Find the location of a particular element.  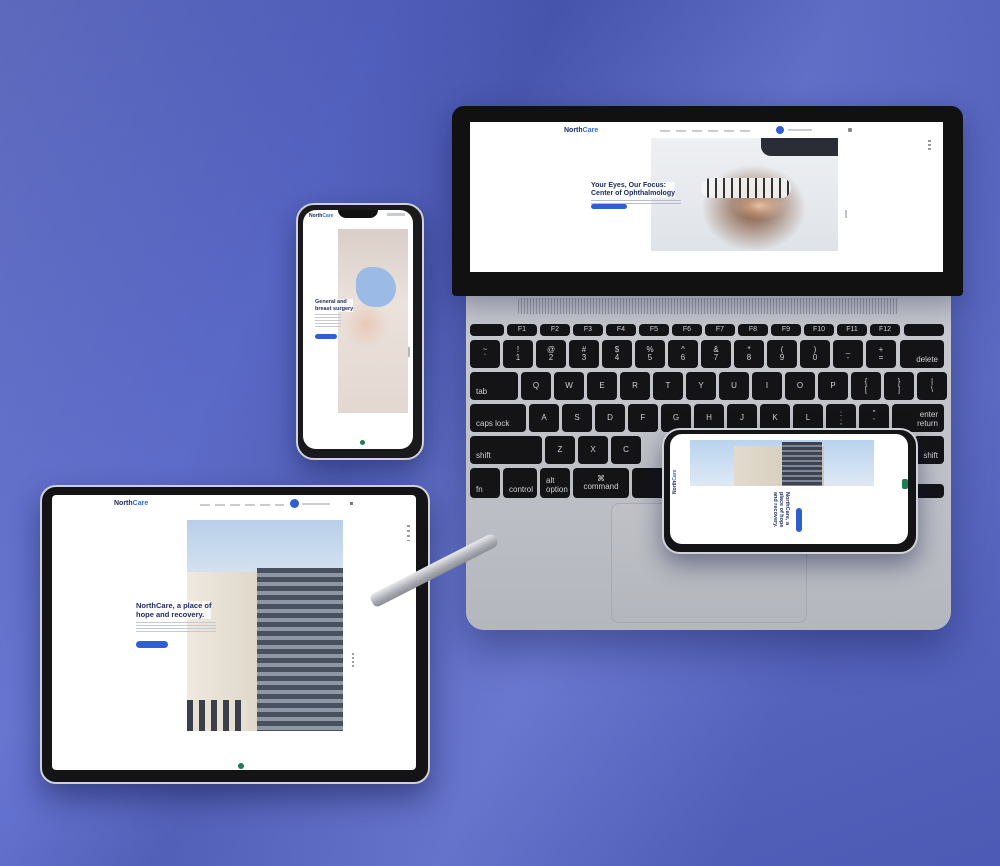

key-s-label: S is located at coordinates (577, 417).